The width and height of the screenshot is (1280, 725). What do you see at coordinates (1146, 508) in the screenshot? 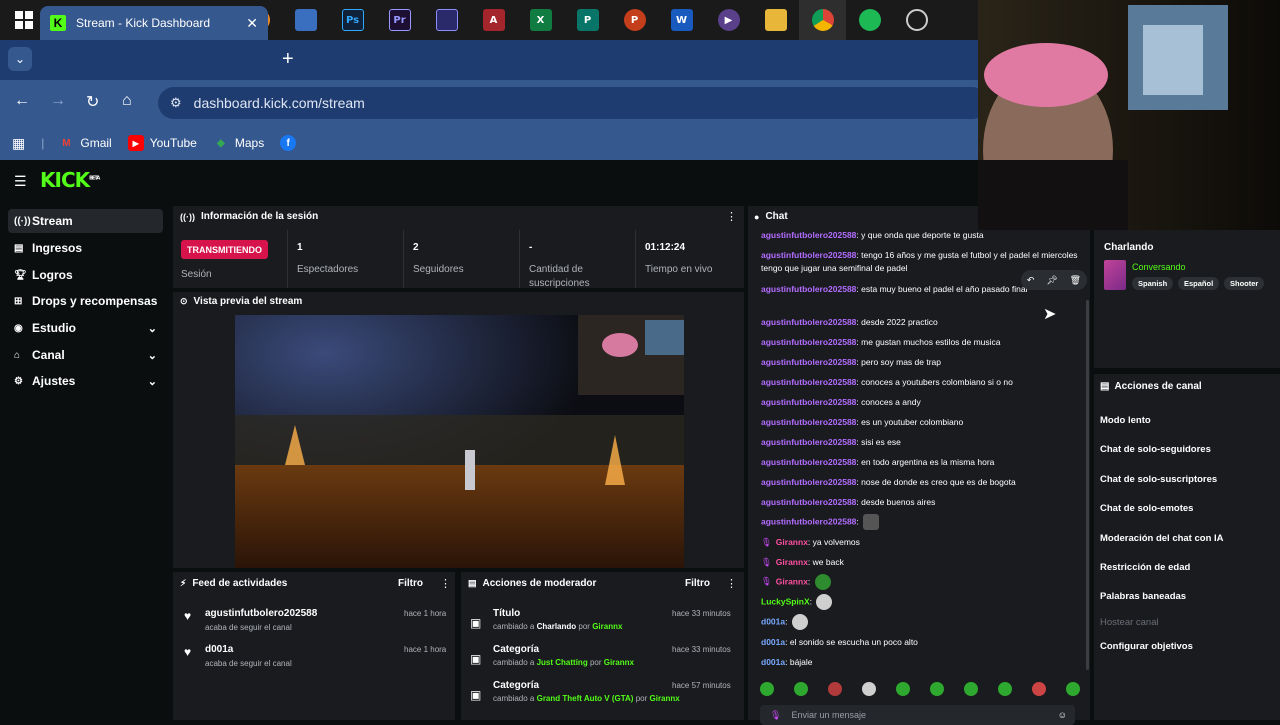
I see `action-emotes-only: Chat de solo-emotes` at bounding box center [1146, 508].